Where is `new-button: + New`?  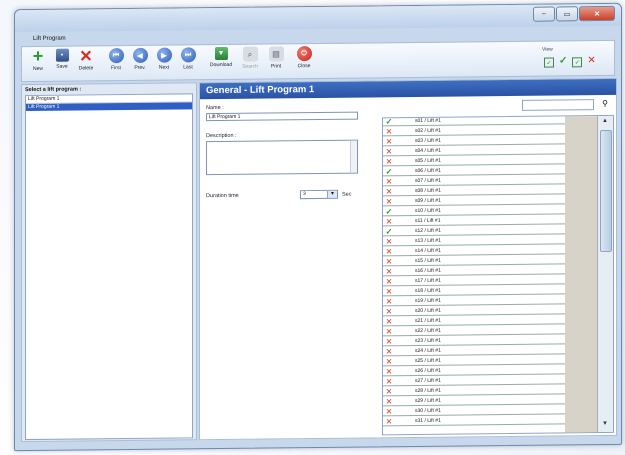 new-button: + New is located at coordinates (38, 59).